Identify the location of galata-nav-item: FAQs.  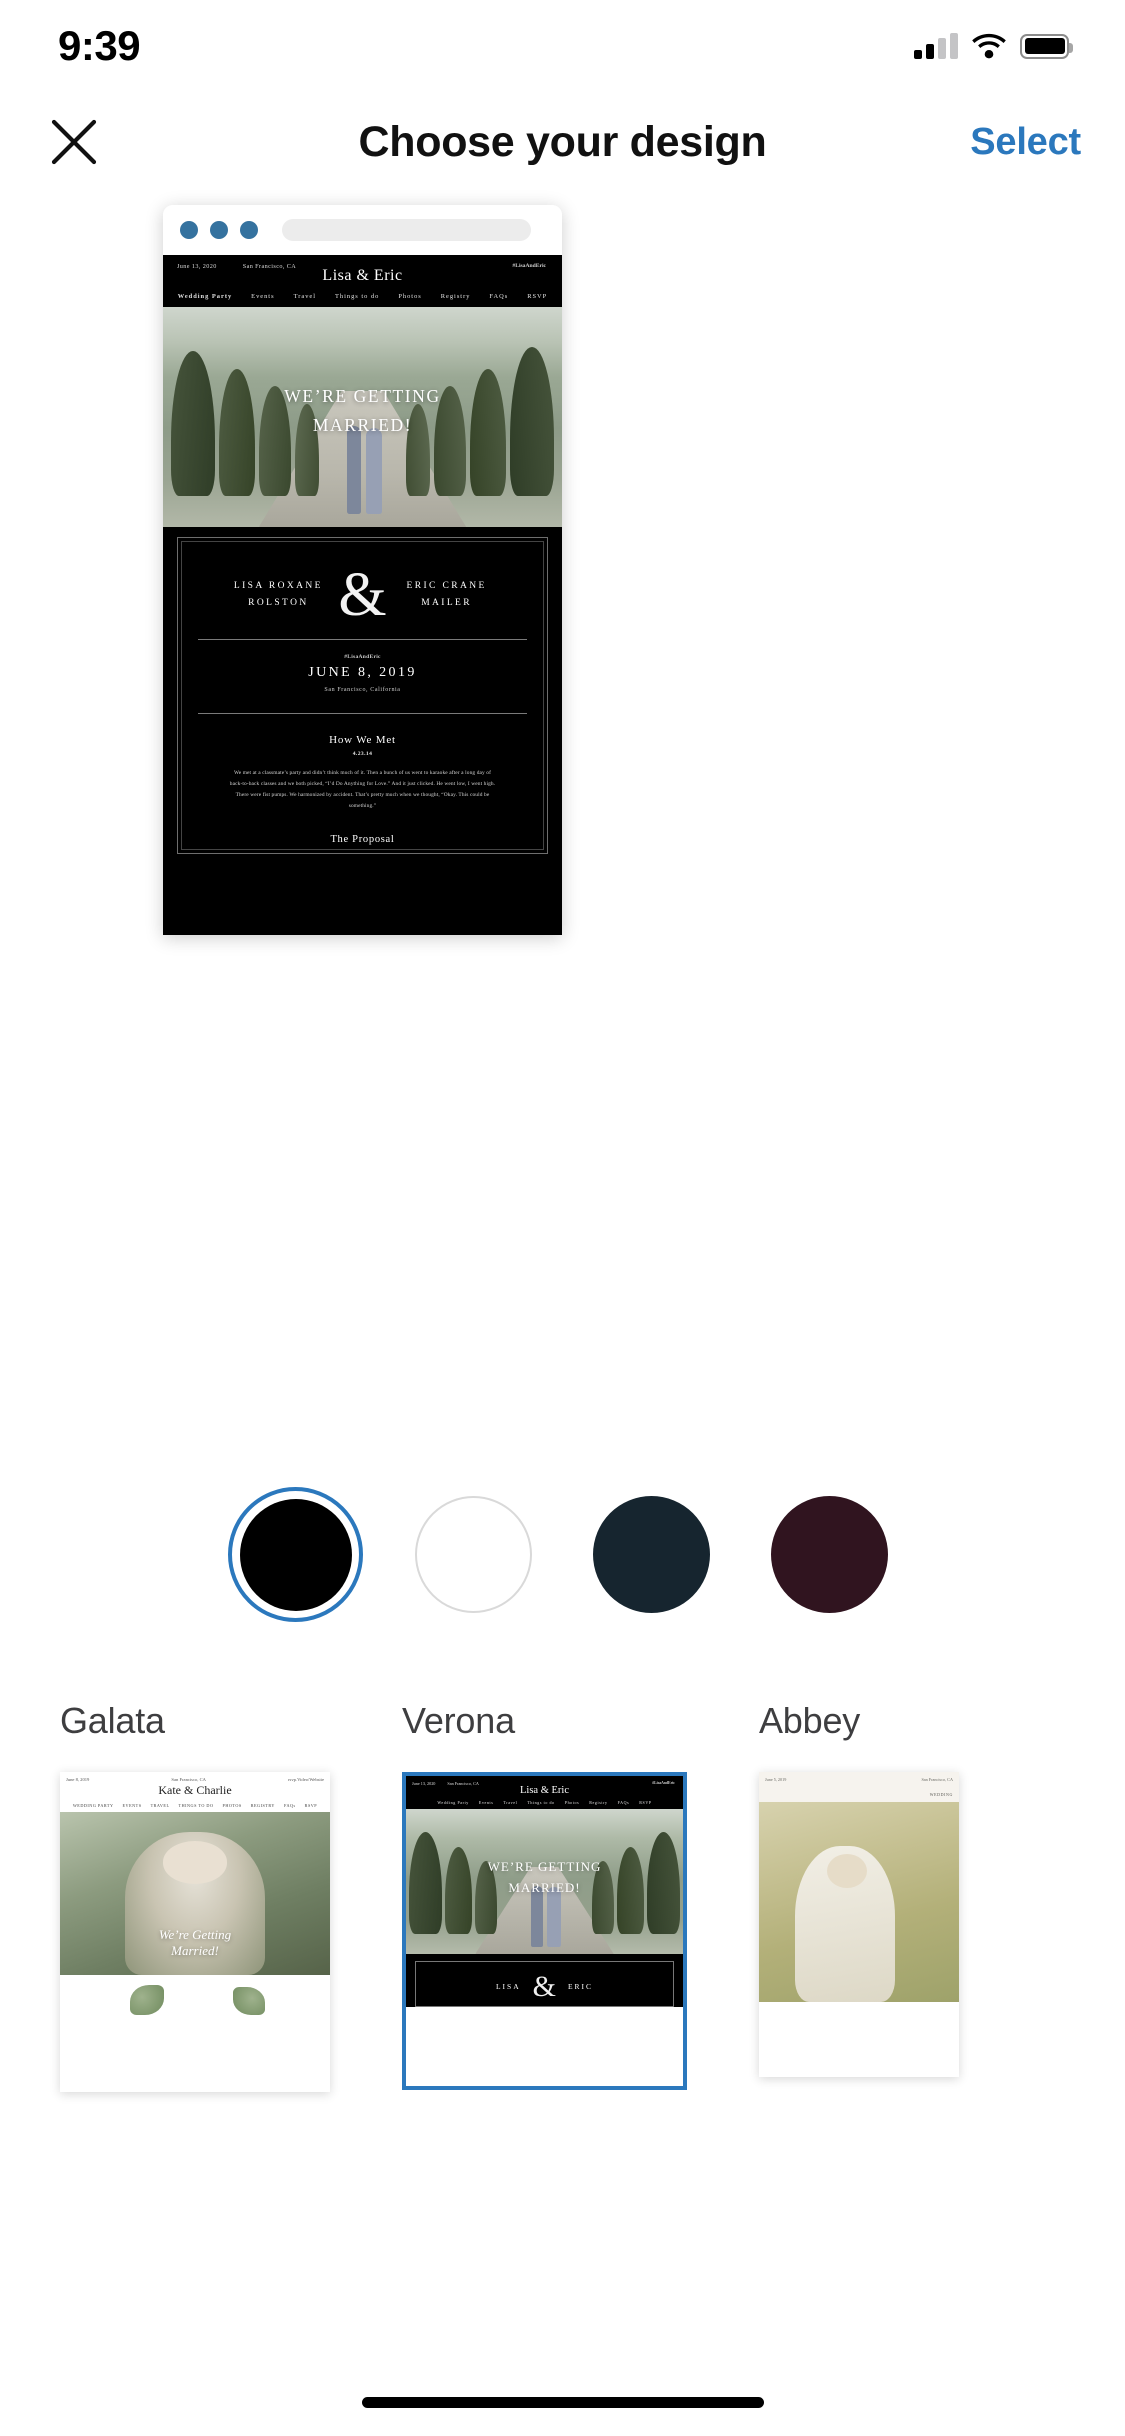
(289, 1805).